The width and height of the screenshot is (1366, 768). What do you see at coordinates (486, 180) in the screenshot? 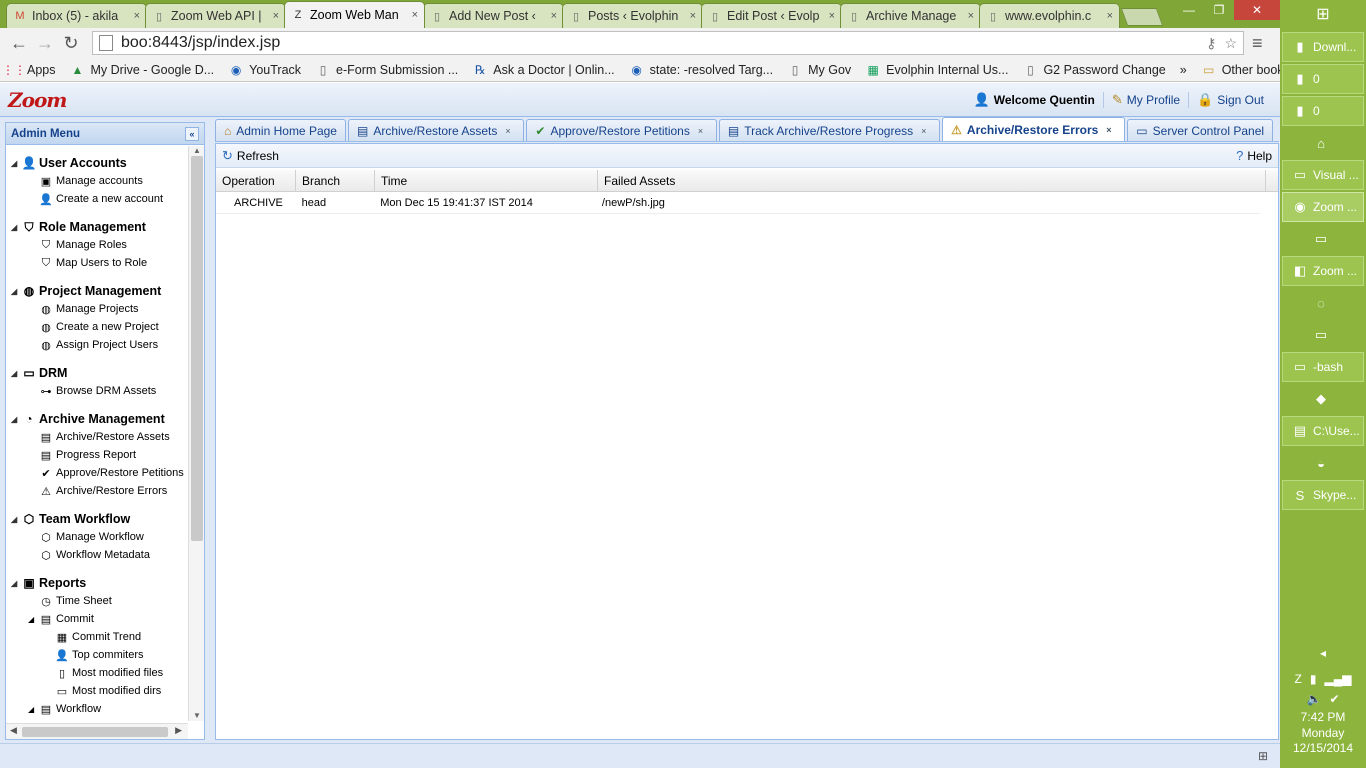
I see `column-header-time: Time` at bounding box center [486, 180].